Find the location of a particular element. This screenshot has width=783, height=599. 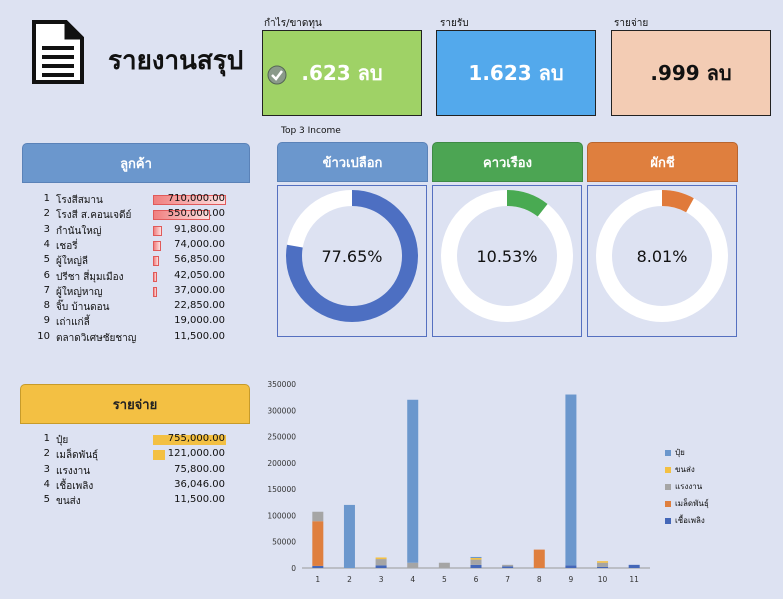

chart-legend: ปุ๋ยขนส่ง แรงงานเมล็ดพันธุ์เชื้อเพลิง is located at coordinates (687, 486).